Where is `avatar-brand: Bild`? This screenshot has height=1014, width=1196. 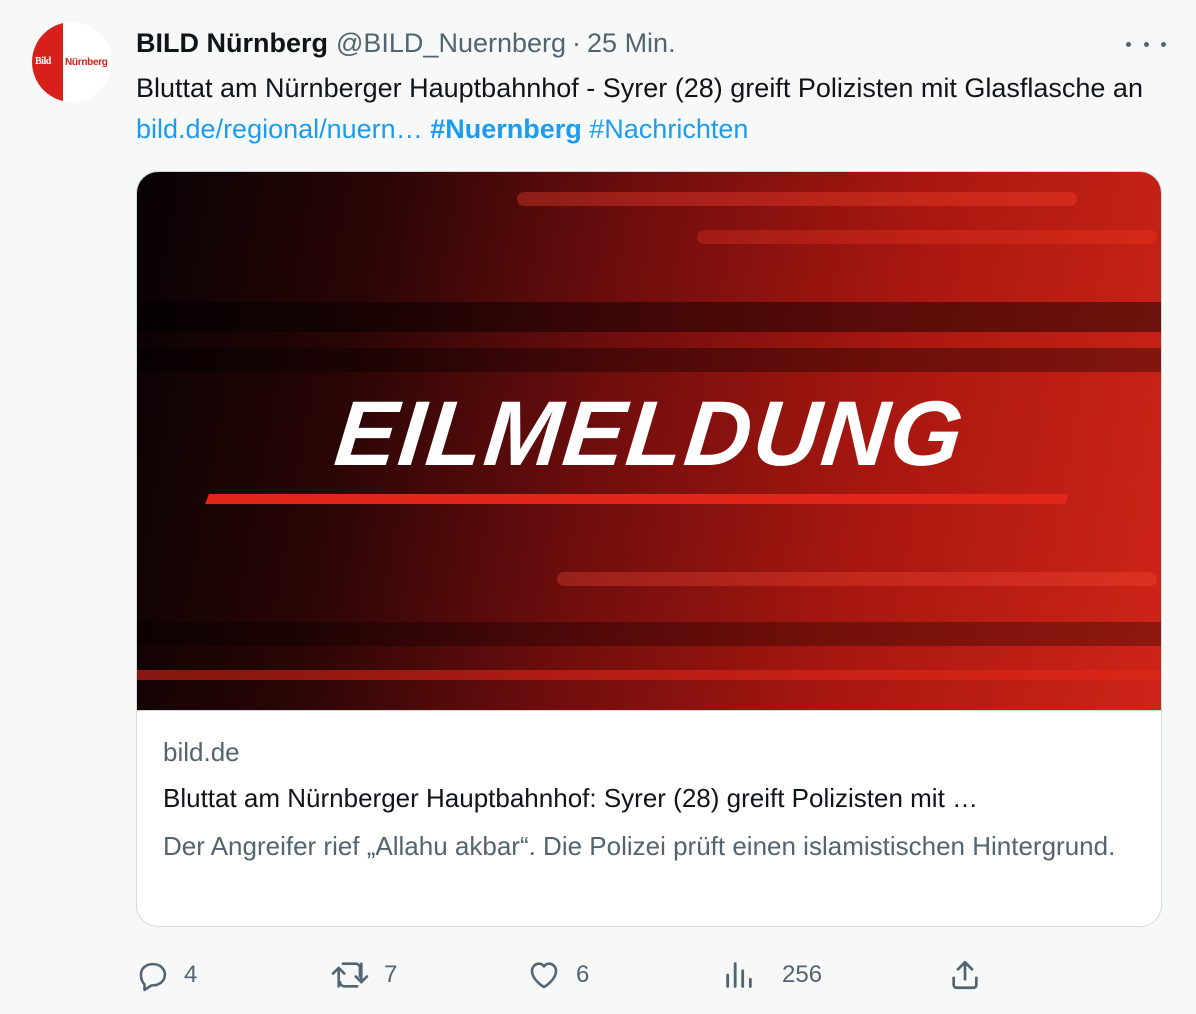 avatar-brand: Bild is located at coordinates (43, 61).